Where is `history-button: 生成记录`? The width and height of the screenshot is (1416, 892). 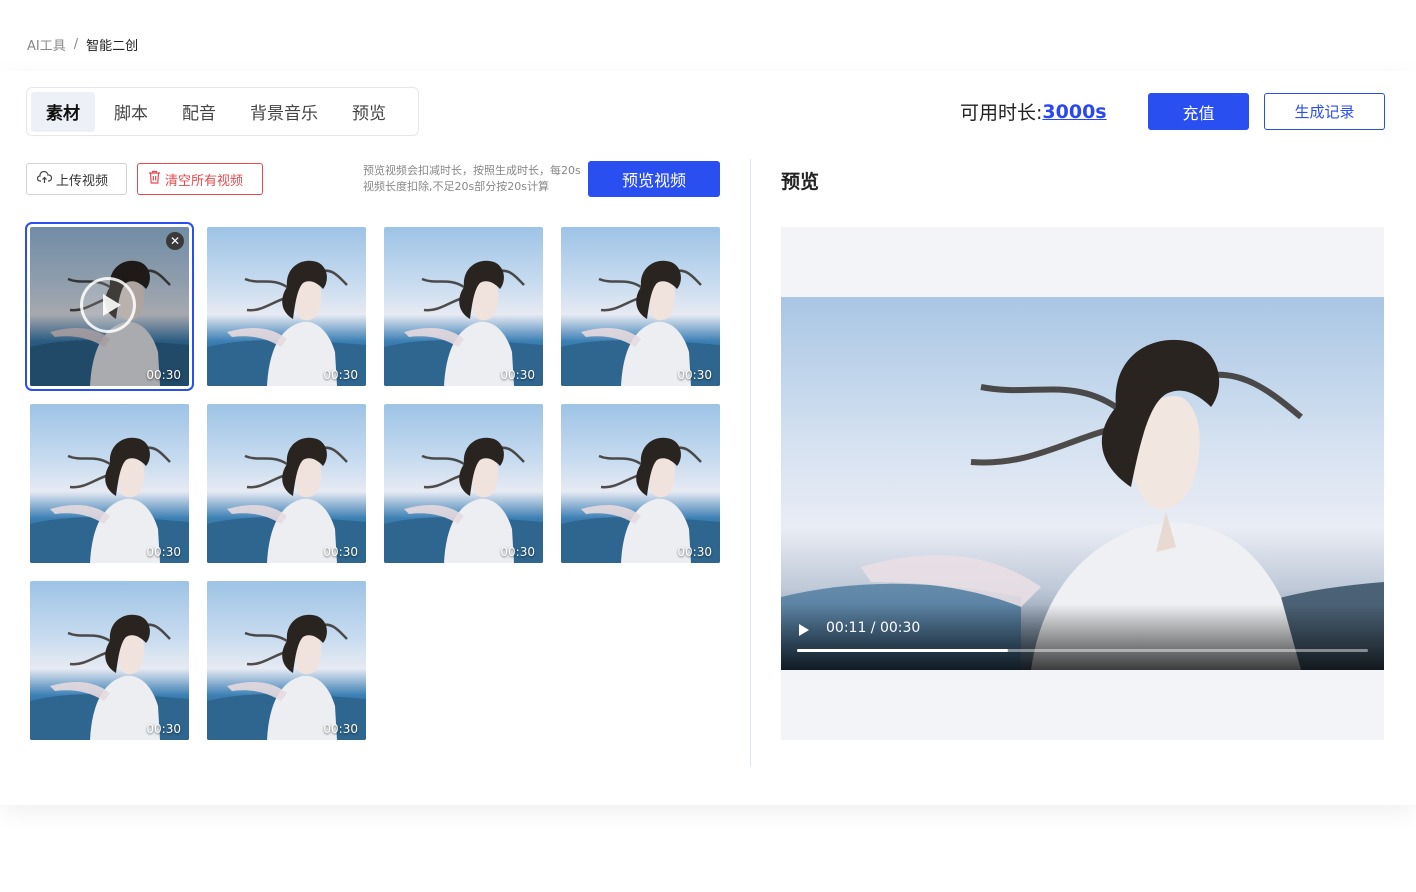
history-button: 生成记录 is located at coordinates (1324, 111).